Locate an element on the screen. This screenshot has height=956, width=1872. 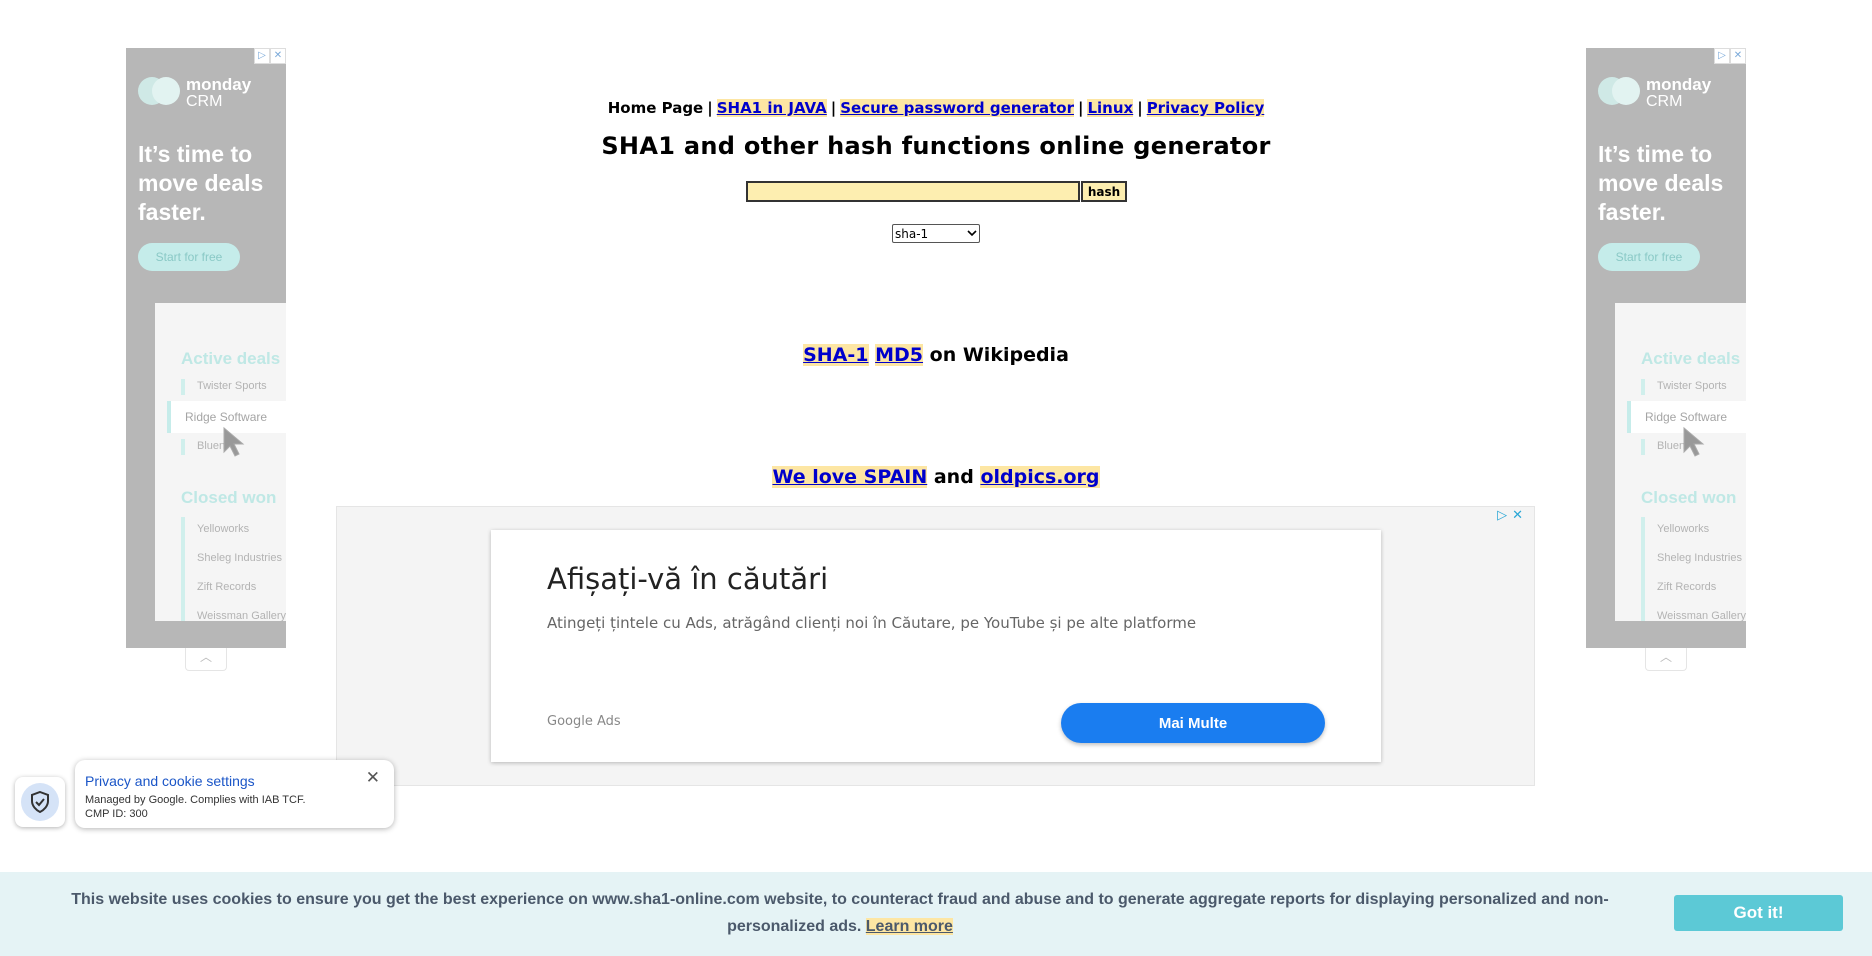
chevron-down-icon is located at coordinates (972, 233).